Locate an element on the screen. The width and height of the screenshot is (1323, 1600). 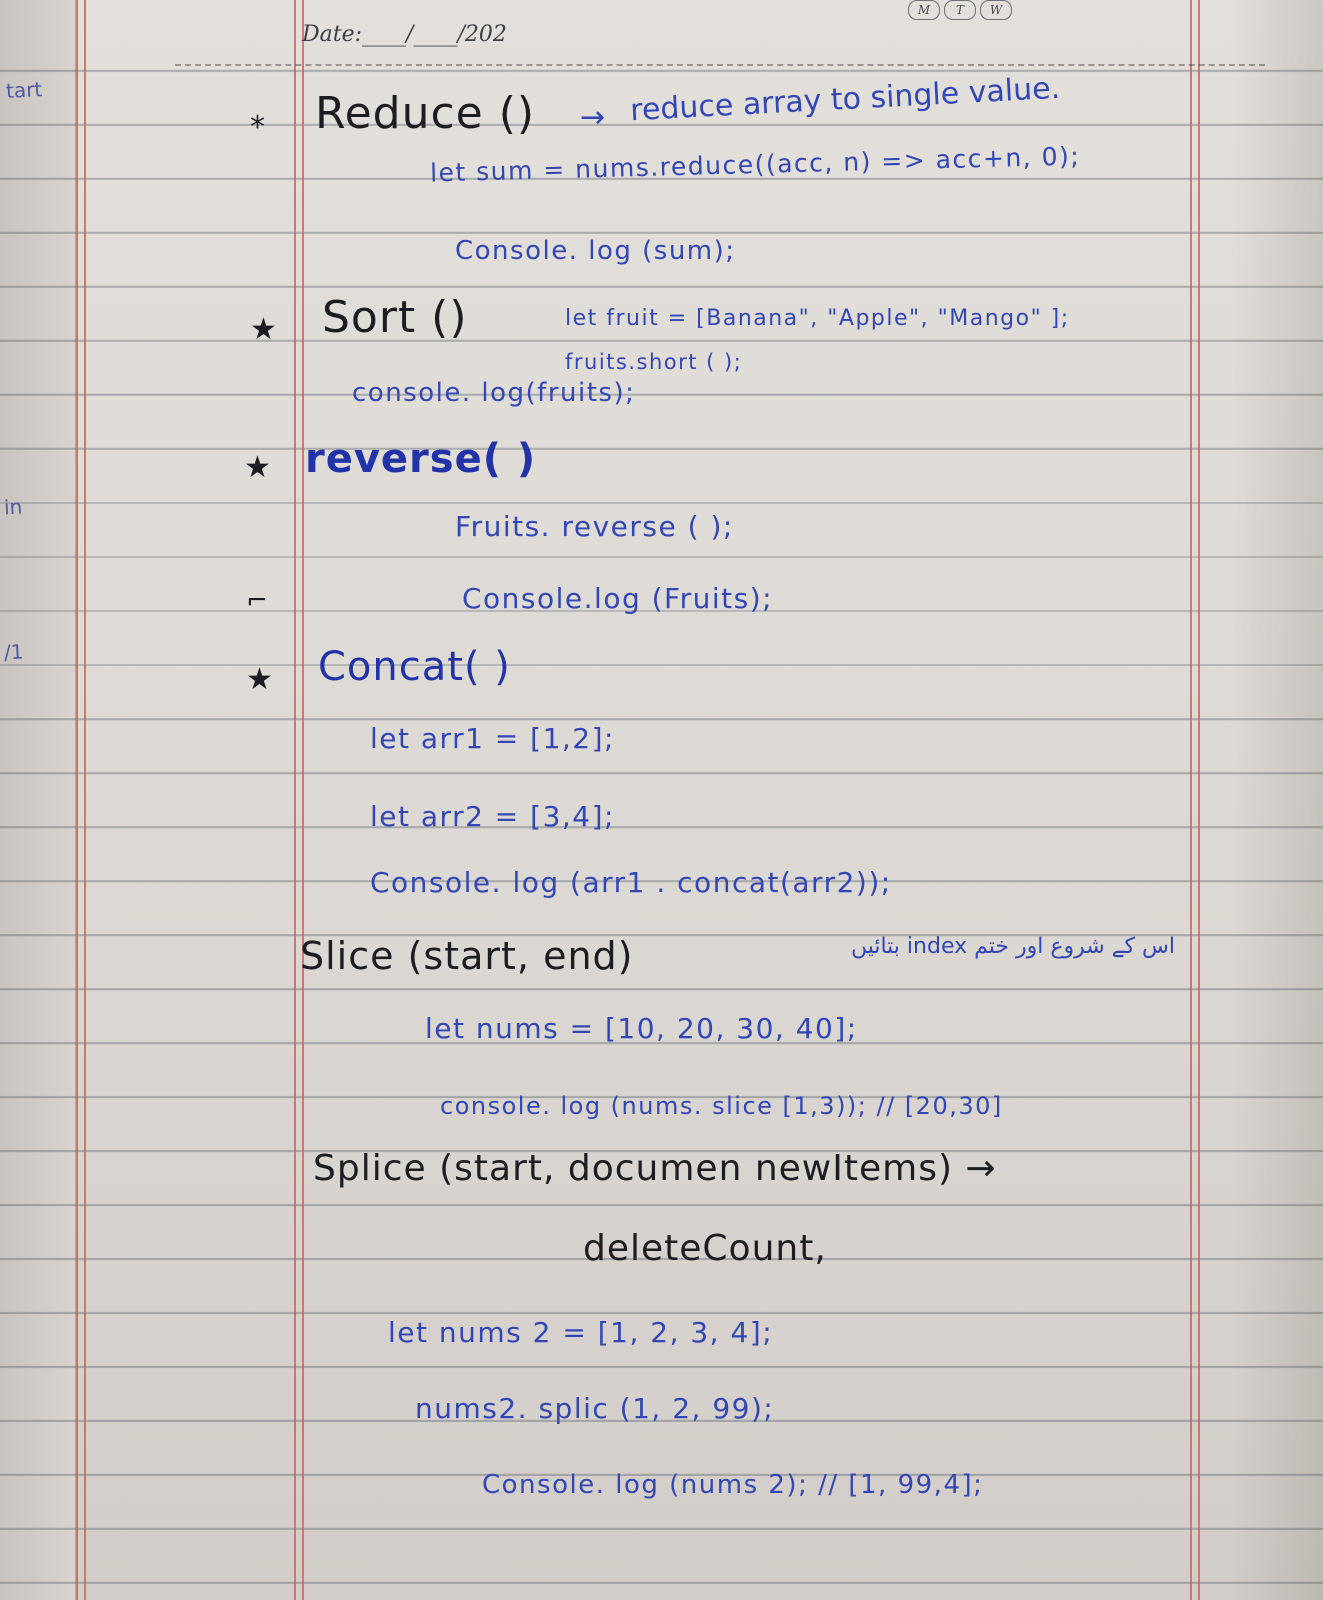
margin-line-left-a is located at coordinates (77, 800).